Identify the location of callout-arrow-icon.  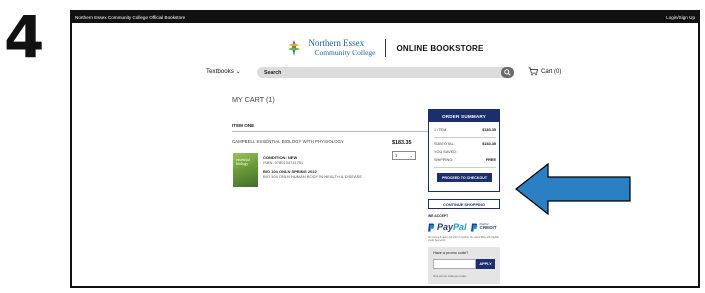
(573, 189).